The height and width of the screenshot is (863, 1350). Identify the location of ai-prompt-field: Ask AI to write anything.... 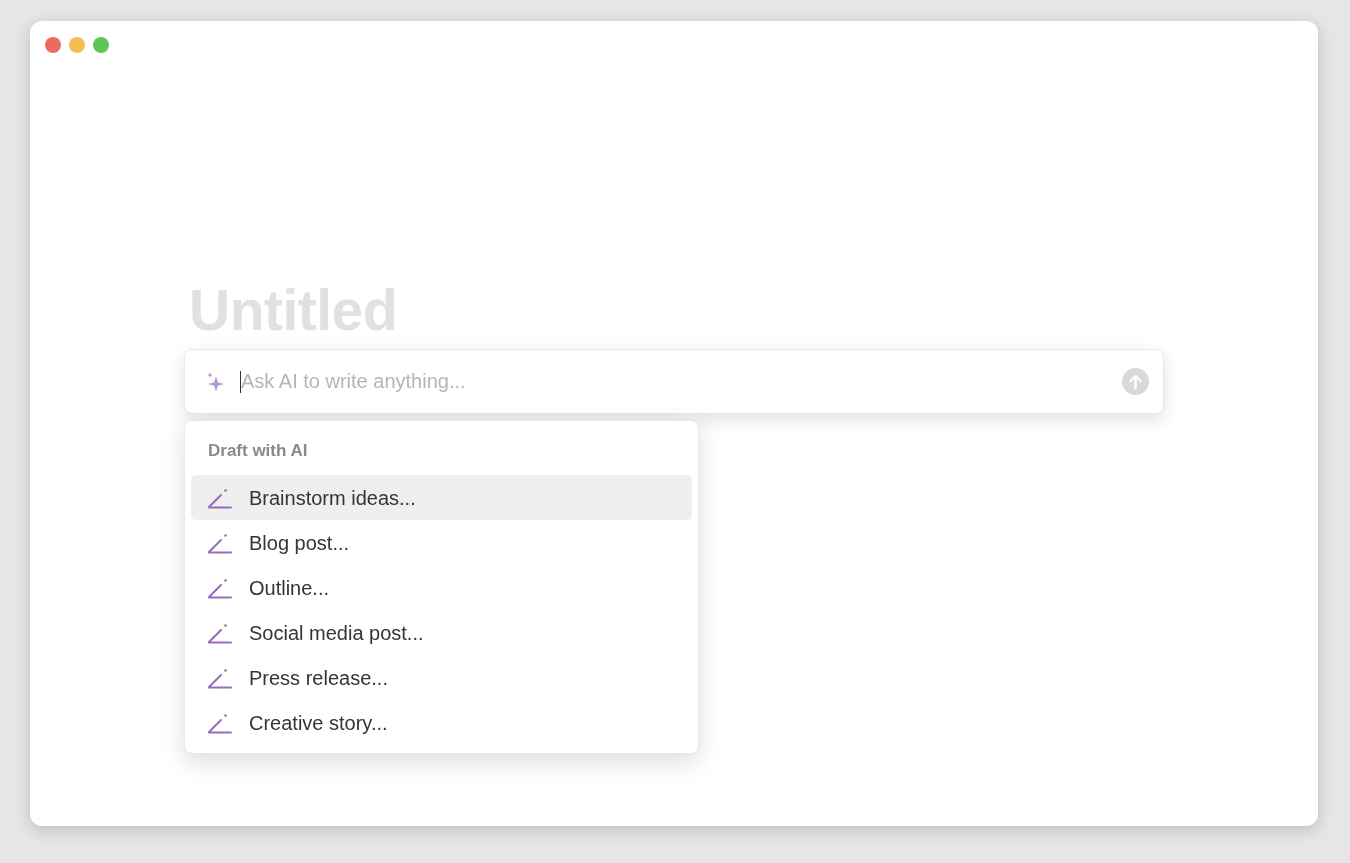
(681, 381).